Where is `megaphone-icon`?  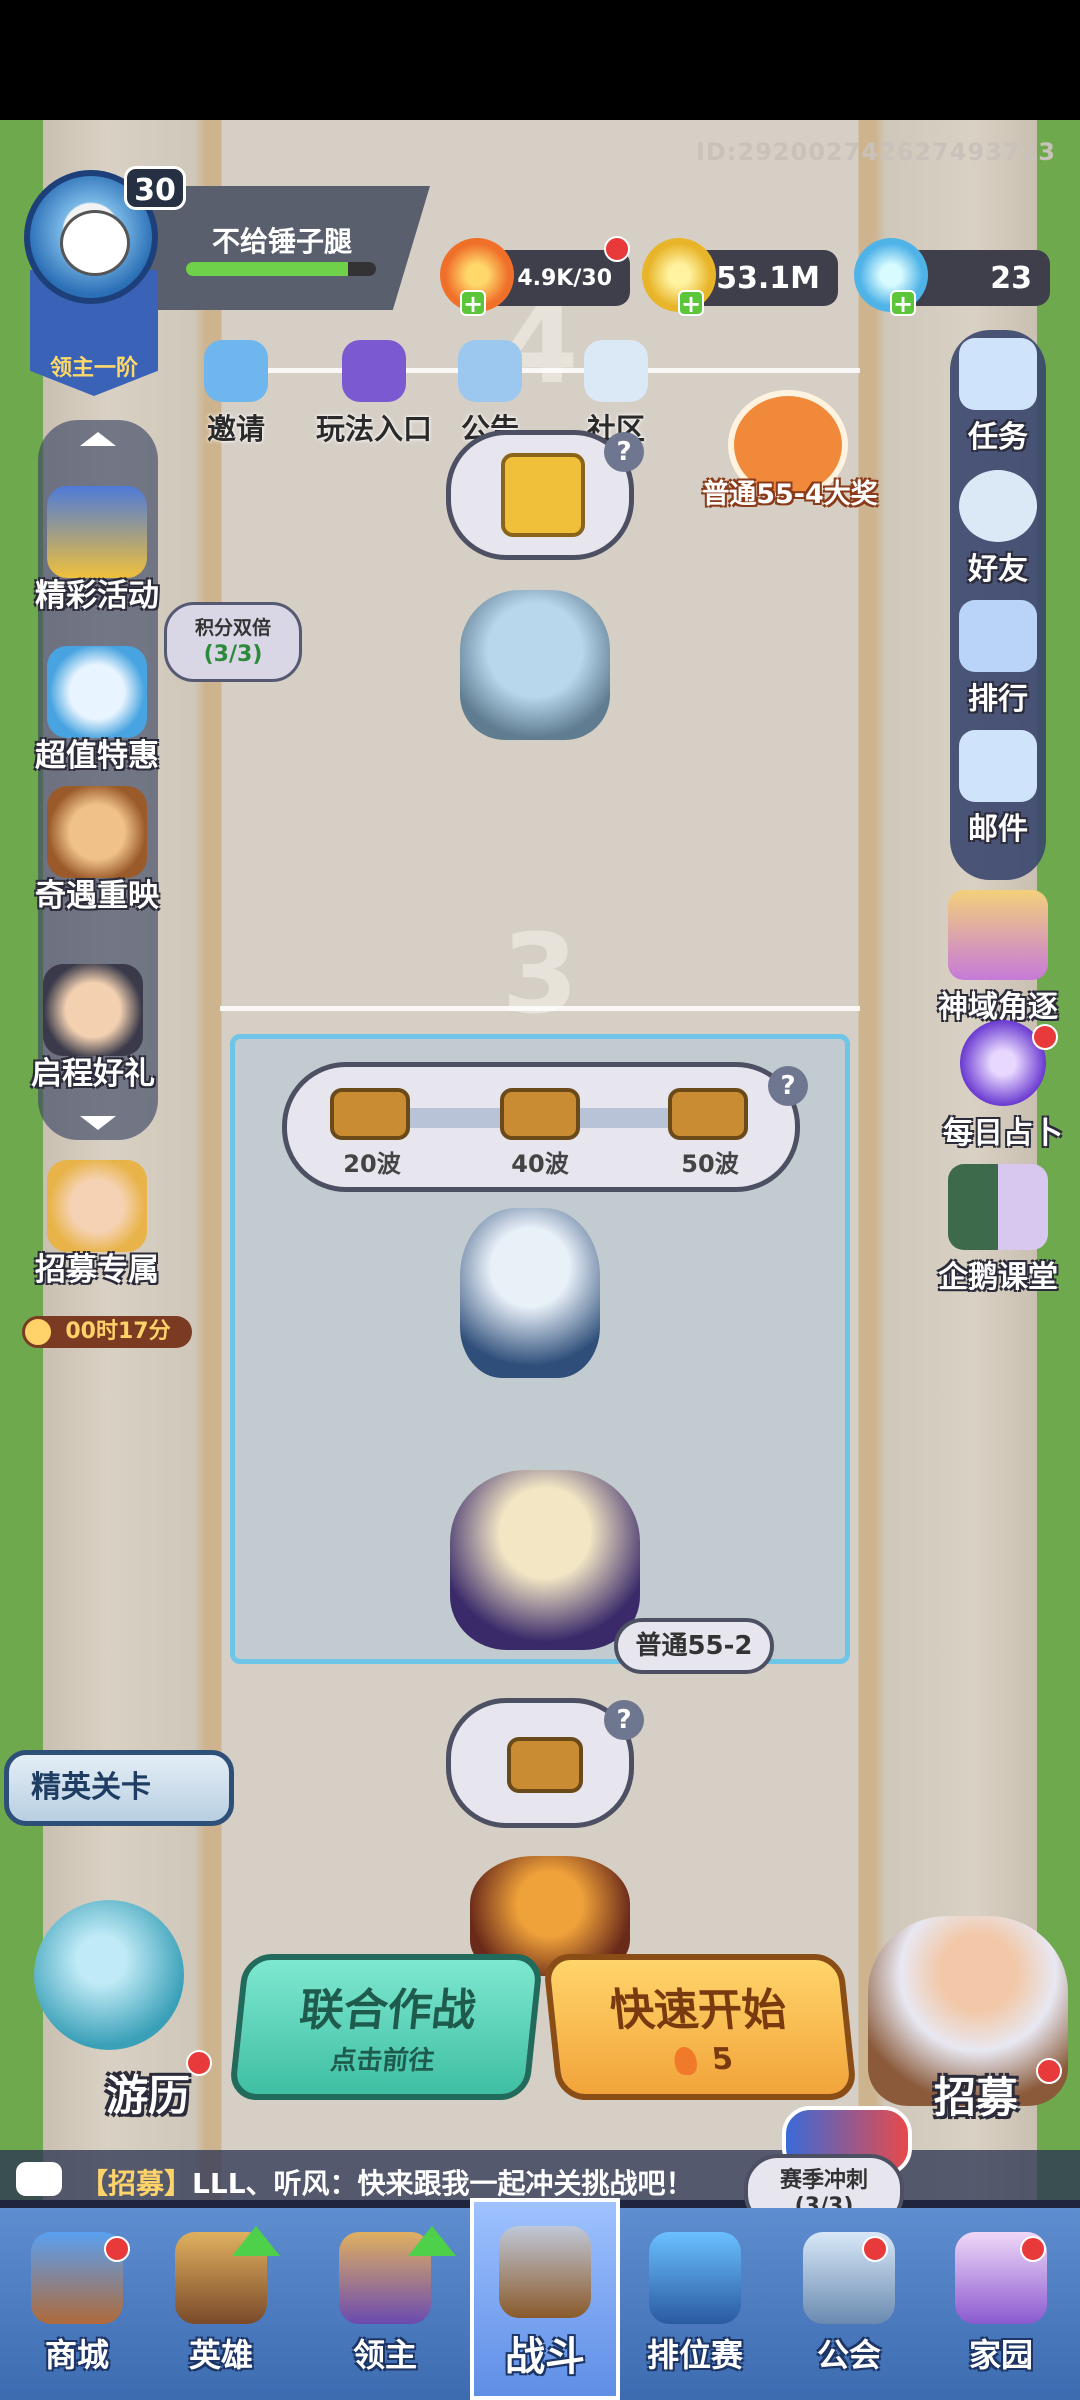 megaphone-icon is located at coordinates (490, 371).